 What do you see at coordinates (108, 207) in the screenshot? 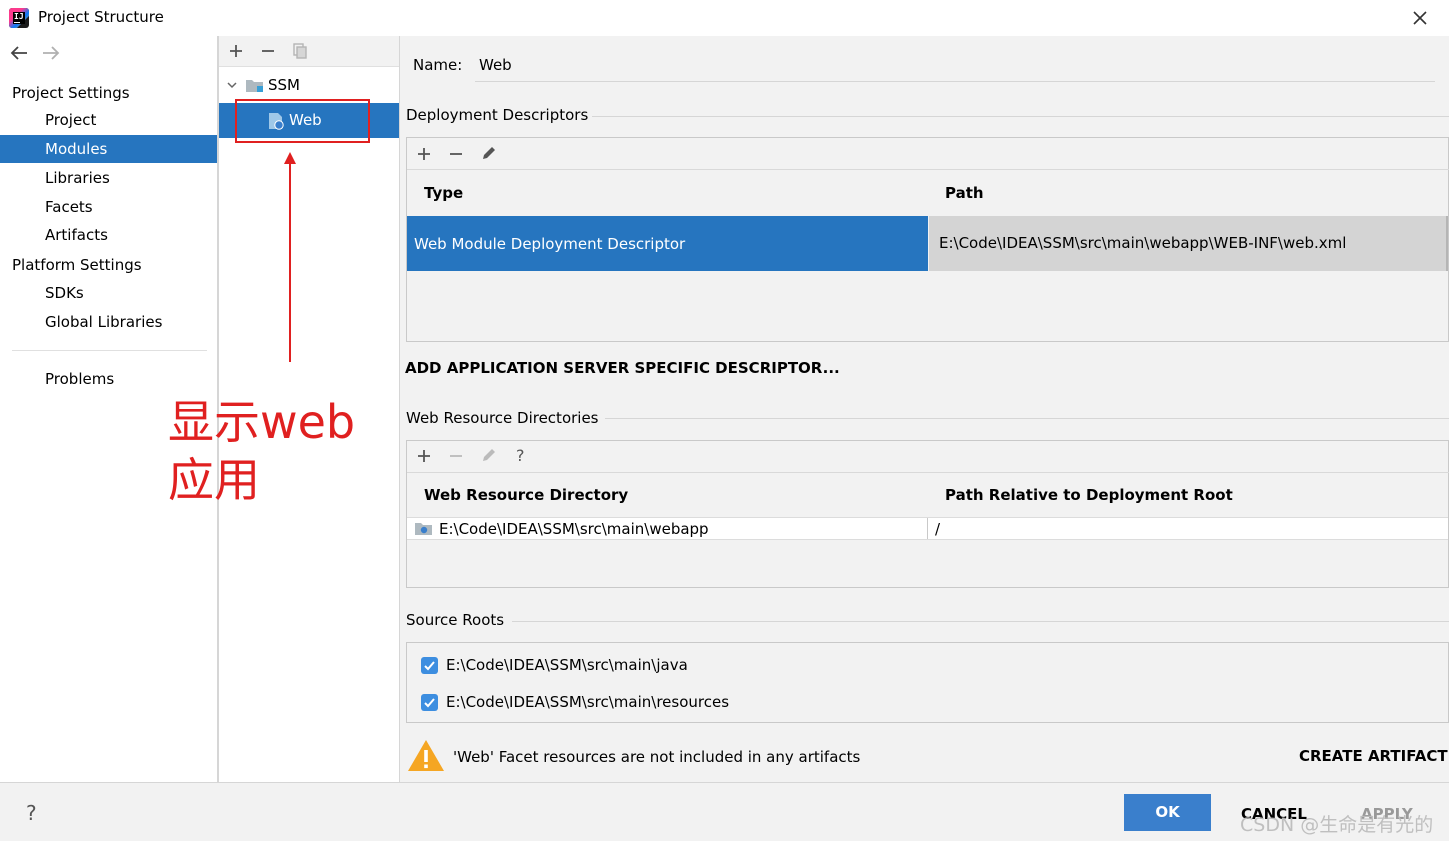
I see `nav-item-facets: Facets` at bounding box center [108, 207].